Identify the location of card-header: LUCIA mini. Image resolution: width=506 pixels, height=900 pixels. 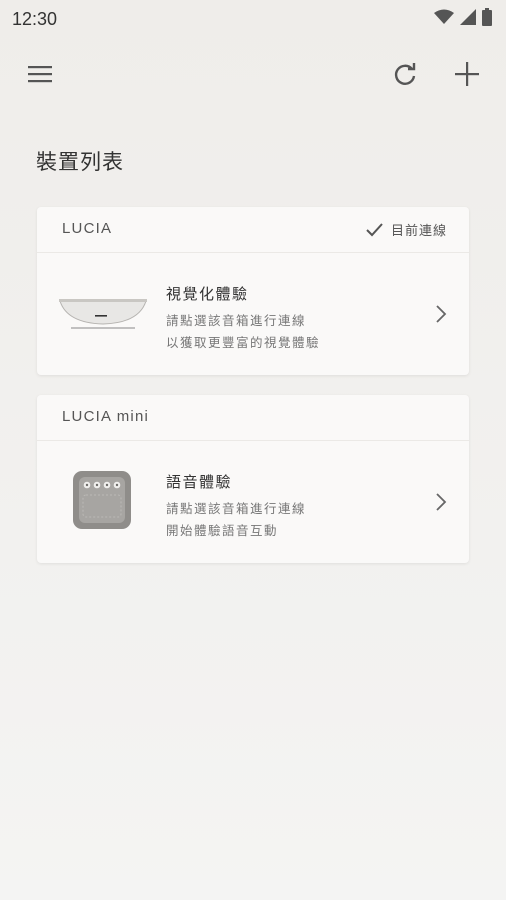
(253, 418).